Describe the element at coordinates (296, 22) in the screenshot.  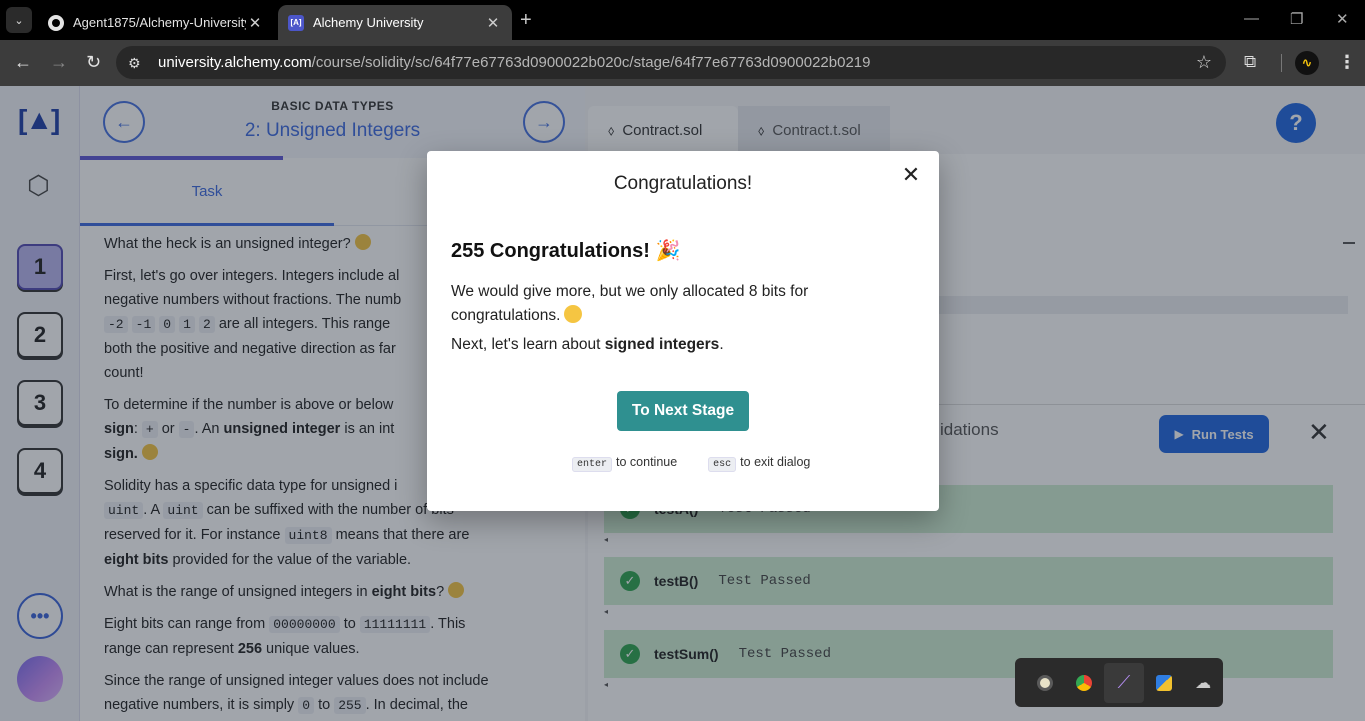
I see `alchemy-favicon-icon: [A]` at that location.